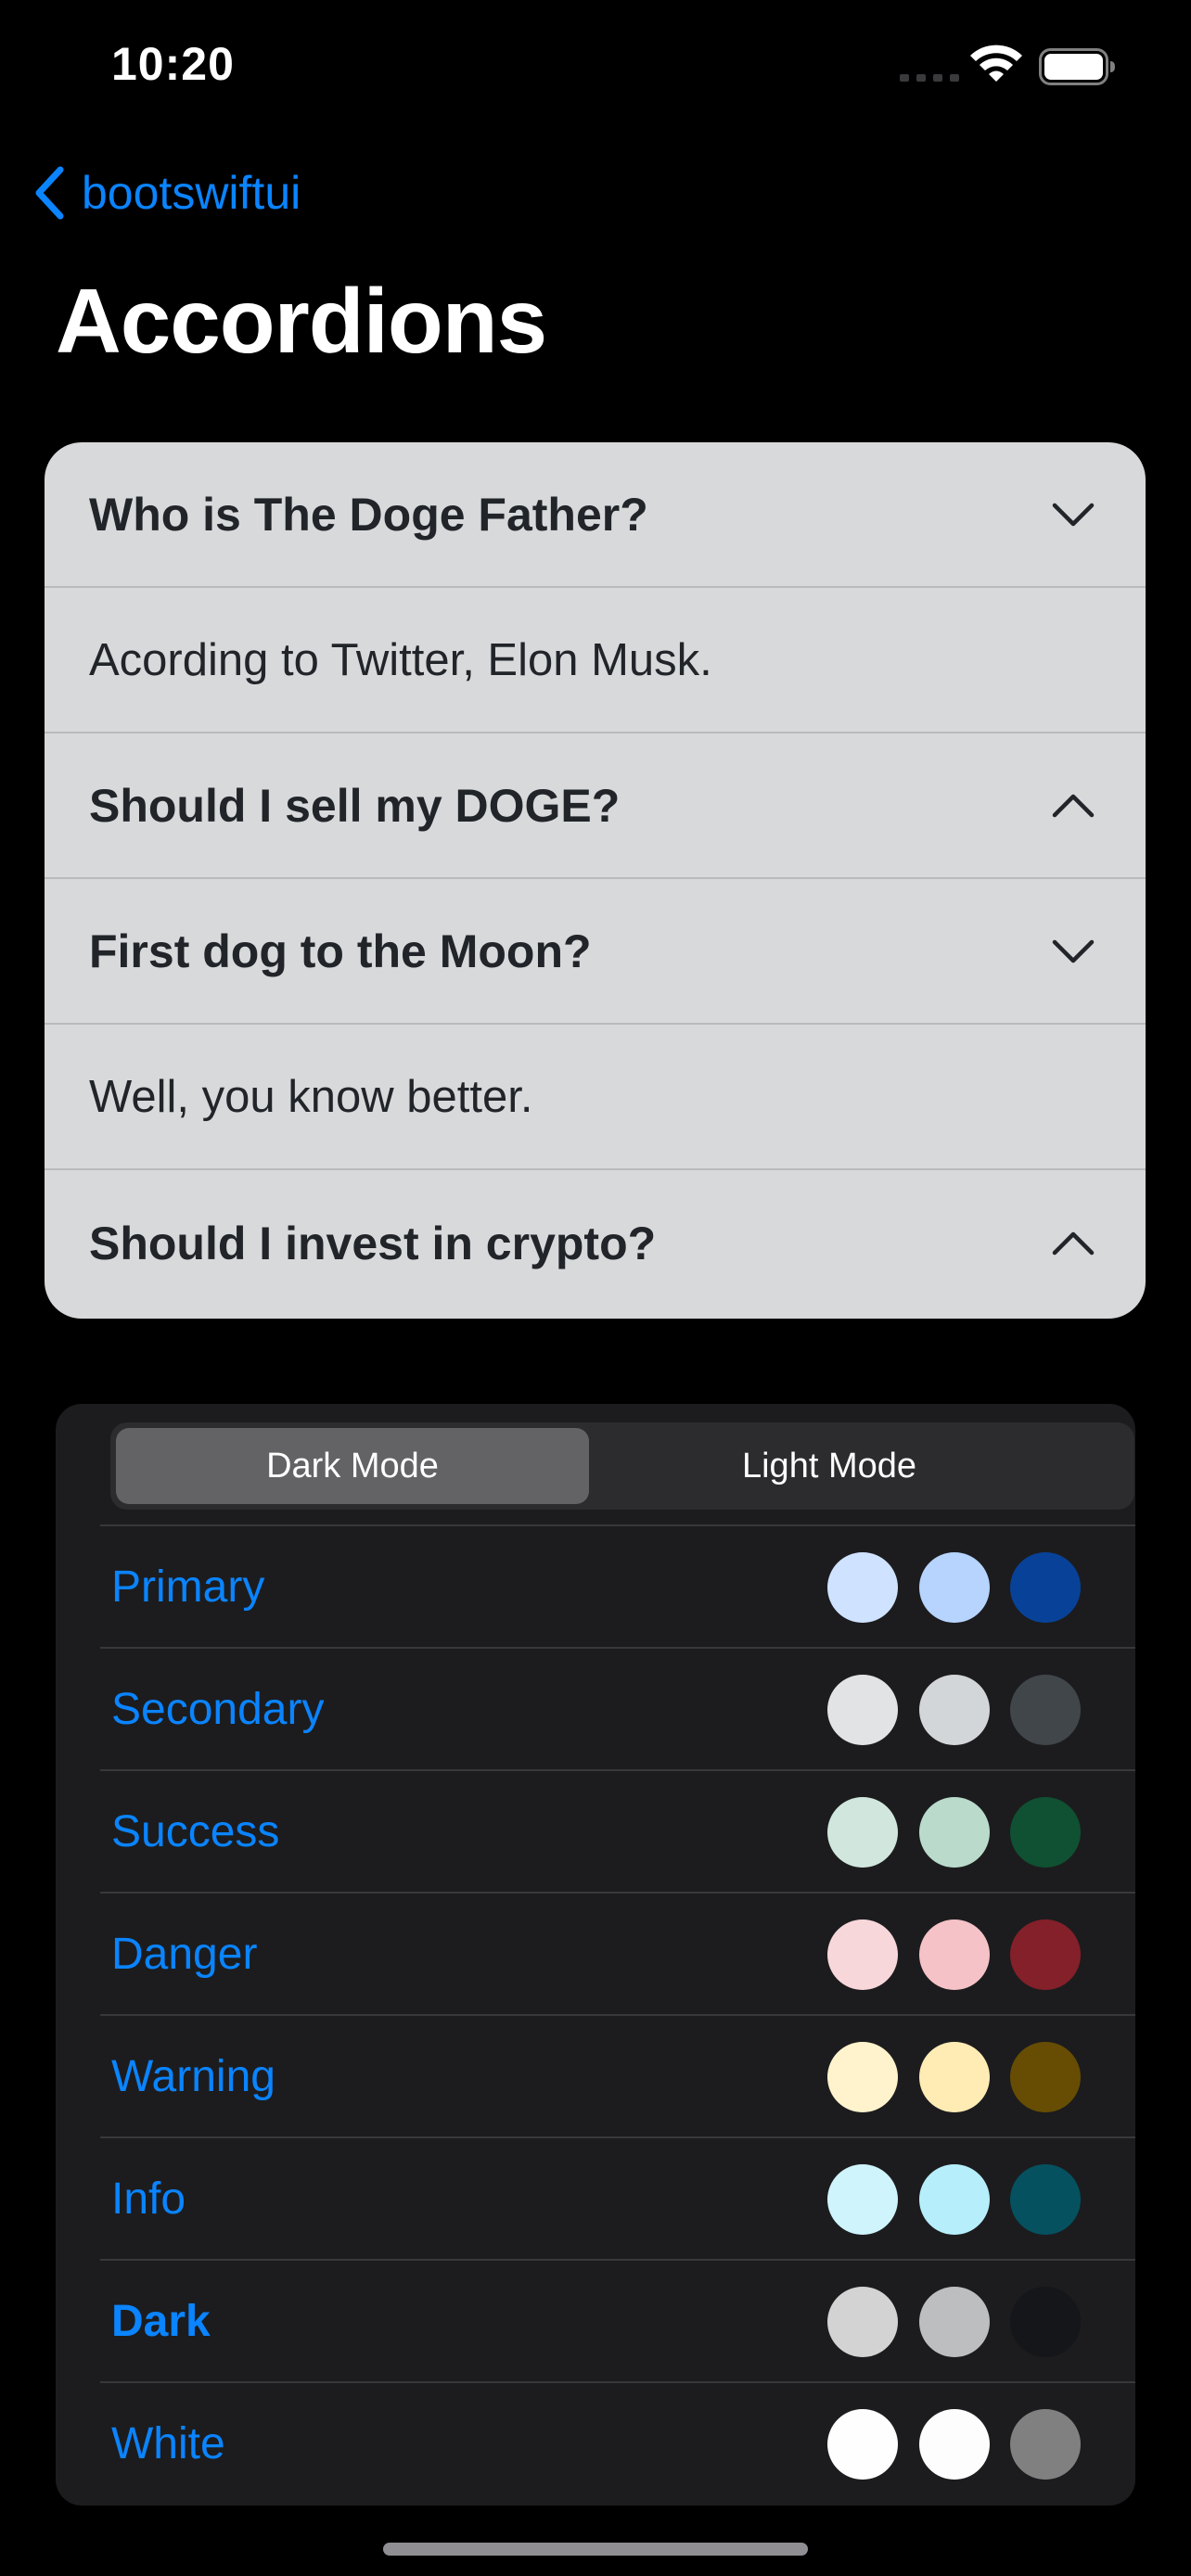 This screenshot has width=1191, height=2576. What do you see at coordinates (595, 65) in the screenshot?
I see `status-bar: 10:20` at bounding box center [595, 65].